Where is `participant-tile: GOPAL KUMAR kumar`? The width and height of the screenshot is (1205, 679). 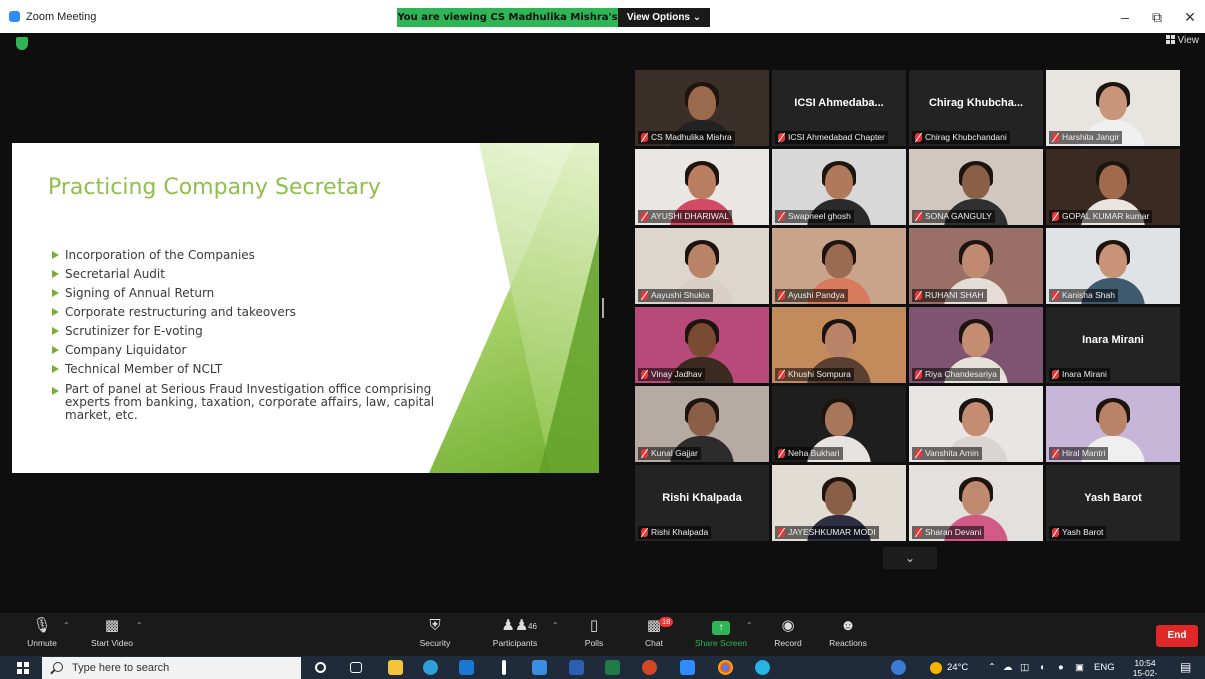
participant-tile: GOPAL KUMAR kumar is located at coordinates (1113, 187).